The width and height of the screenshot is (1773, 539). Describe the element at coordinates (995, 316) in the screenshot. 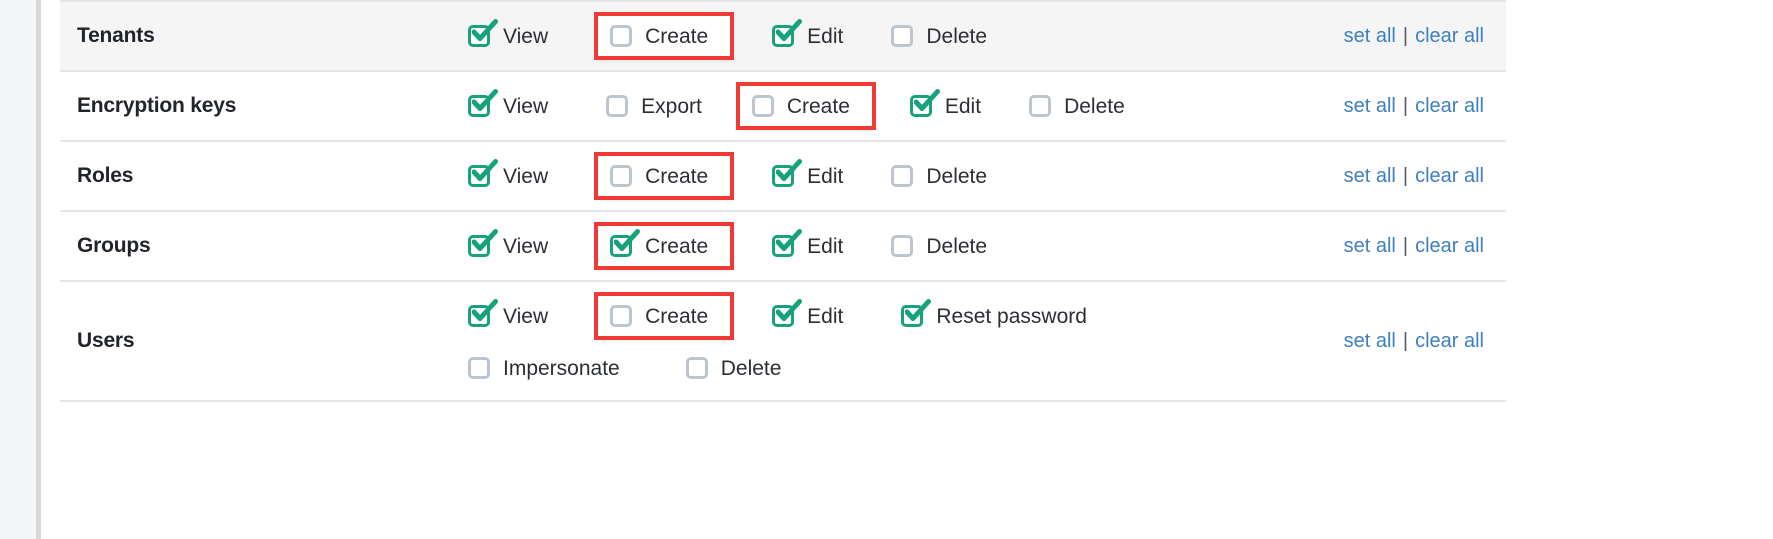

I see `permission-option-reset-password: Reset password` at that location.